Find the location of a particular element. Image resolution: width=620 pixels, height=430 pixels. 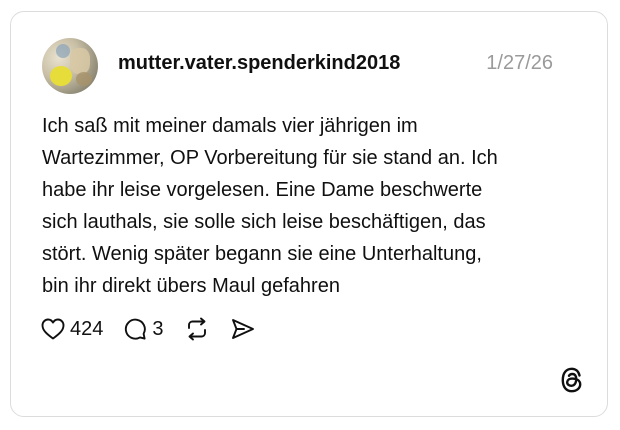

comment-icon is located at coordinates (136, 329).